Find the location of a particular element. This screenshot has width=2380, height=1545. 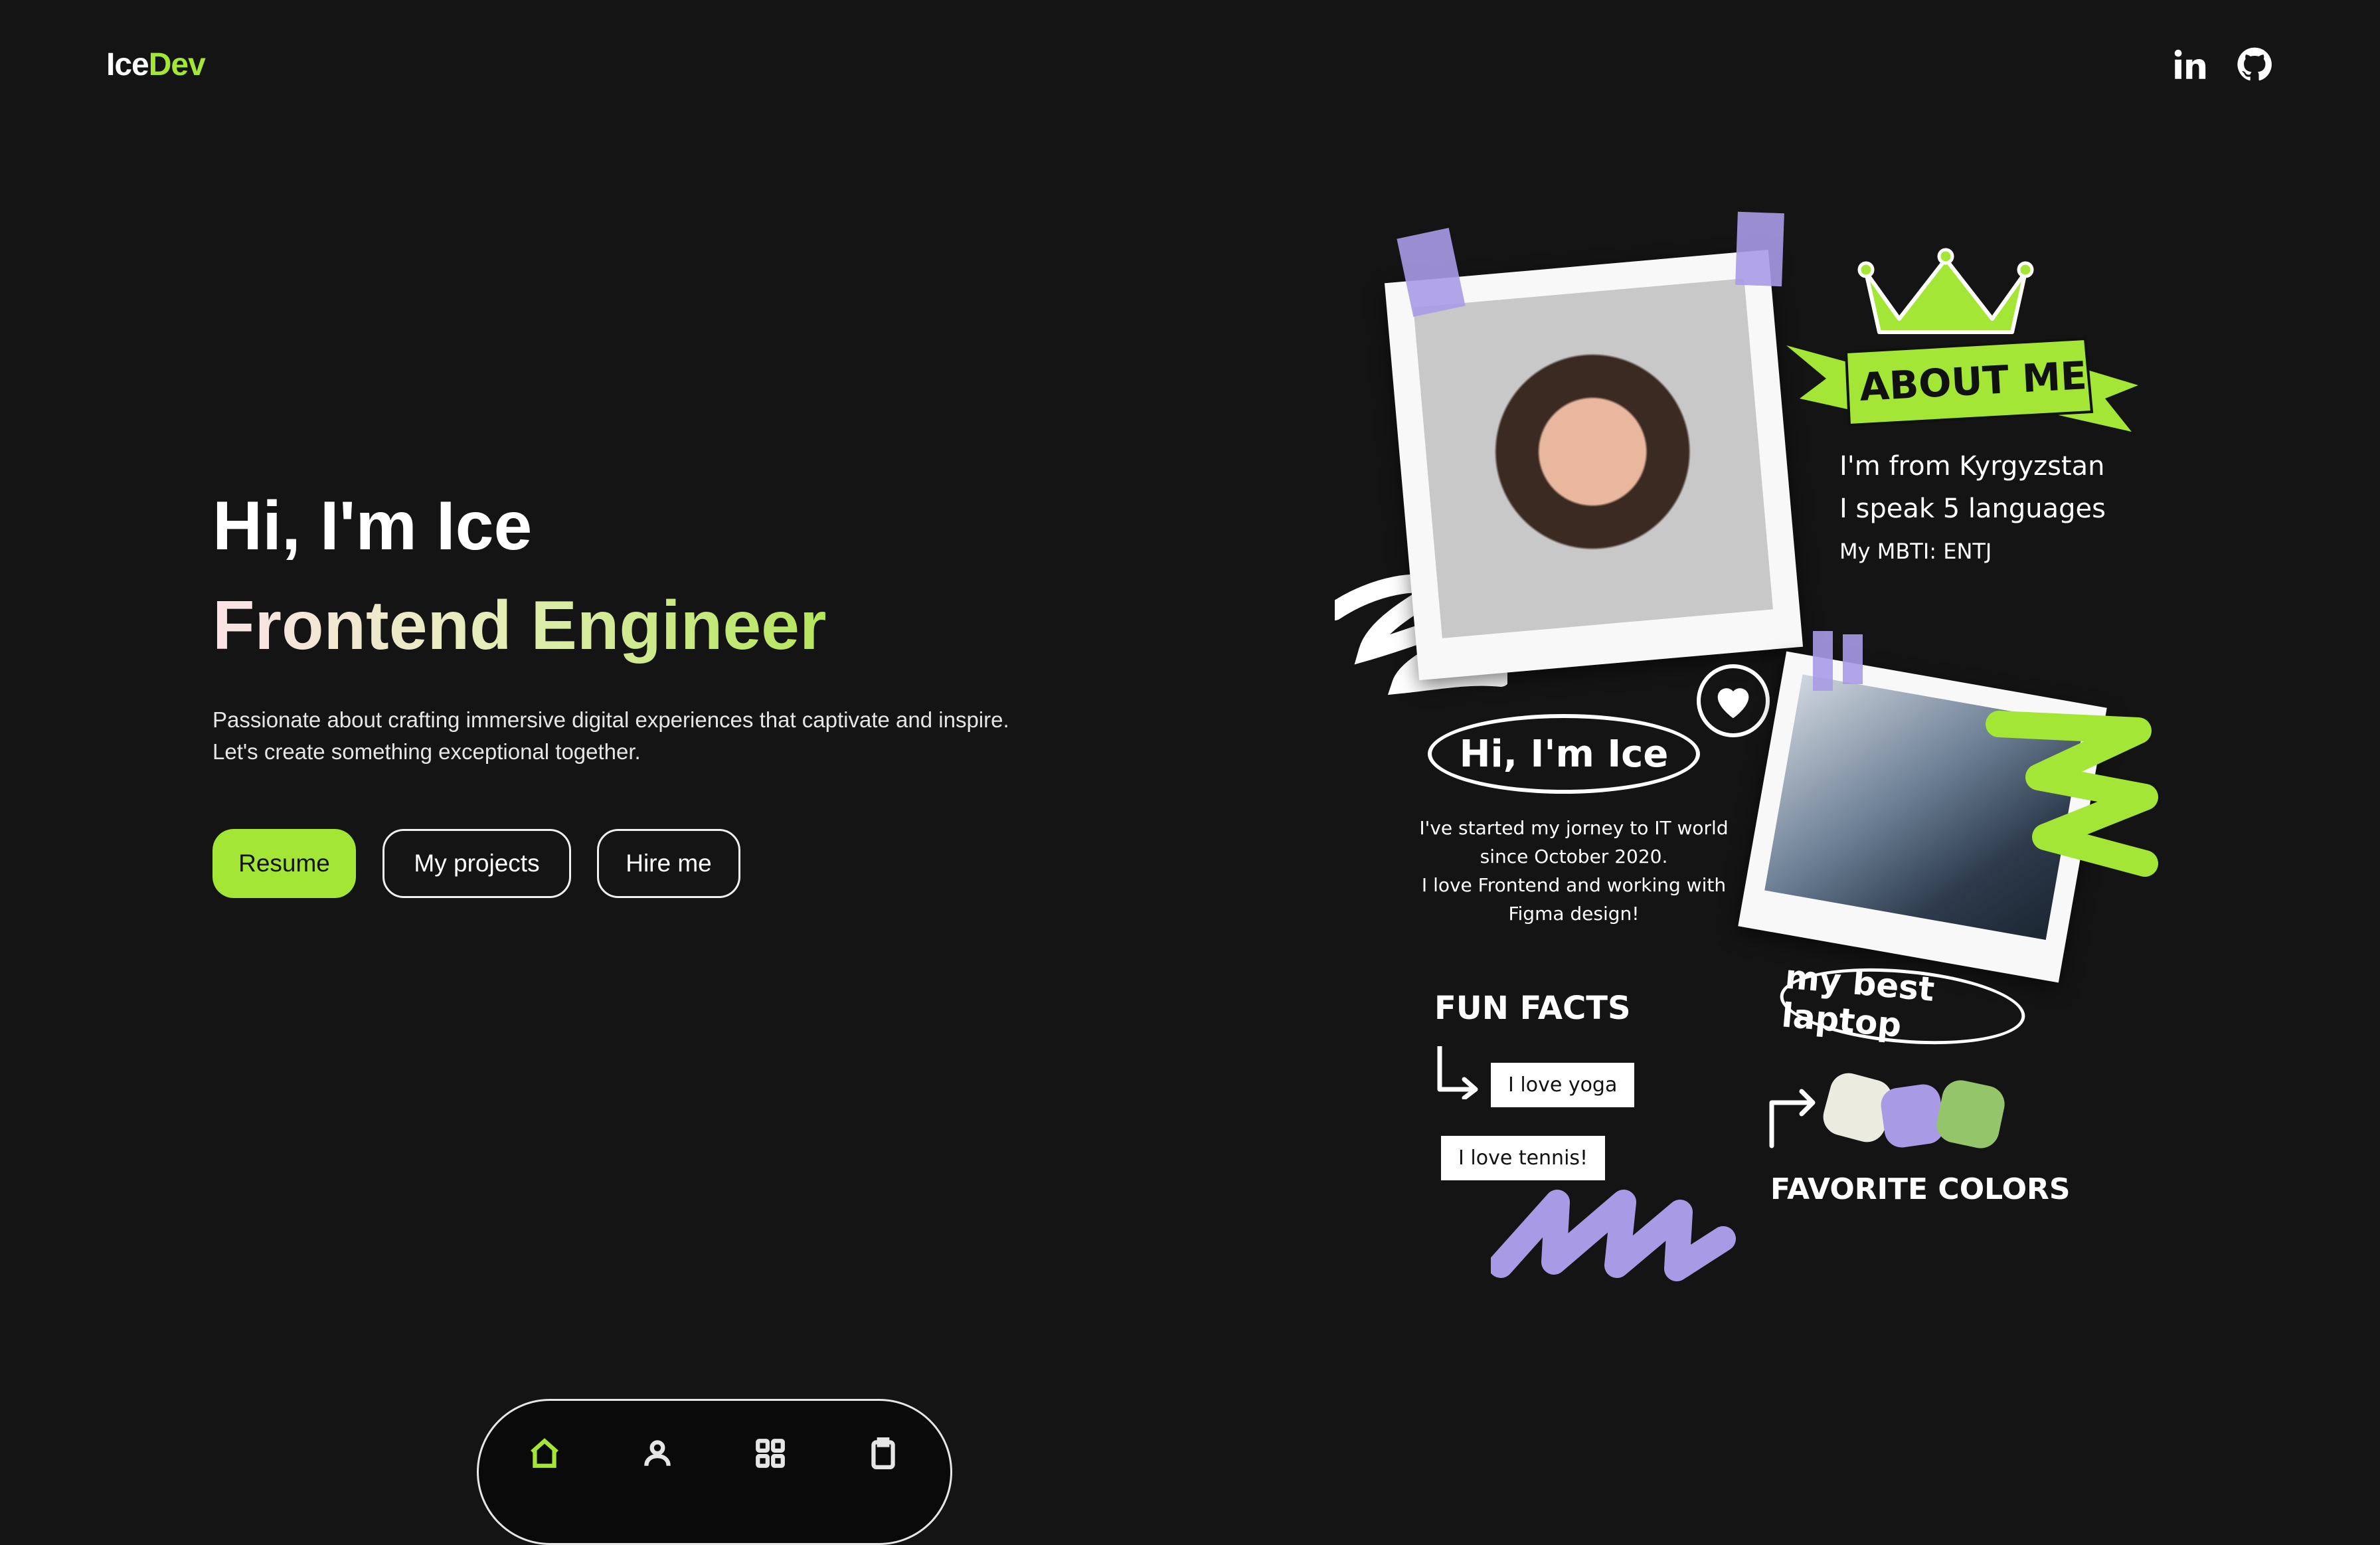

dock-about-button is located at coordinates (657, 1454).